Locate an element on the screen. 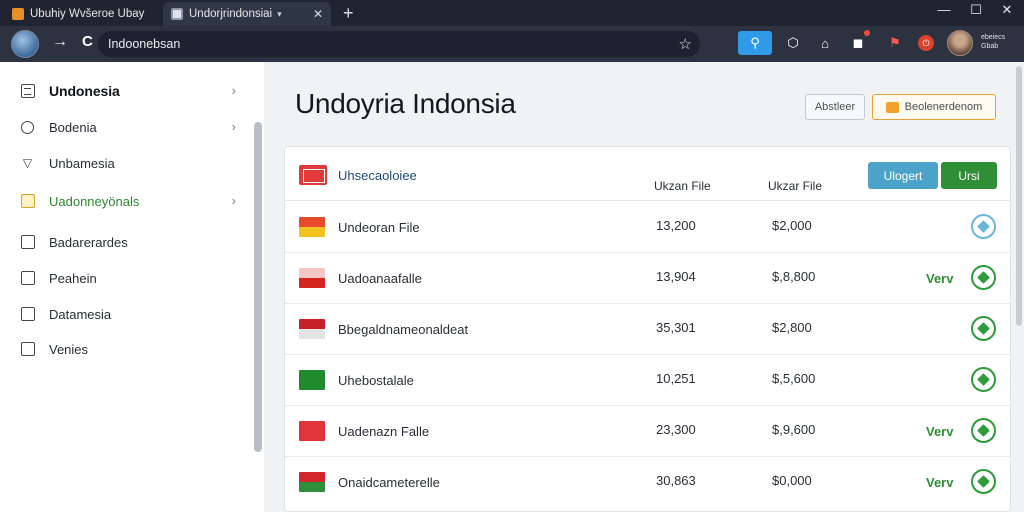  extension-shield-icon: ⬡ is located at coordinates (793, 43).